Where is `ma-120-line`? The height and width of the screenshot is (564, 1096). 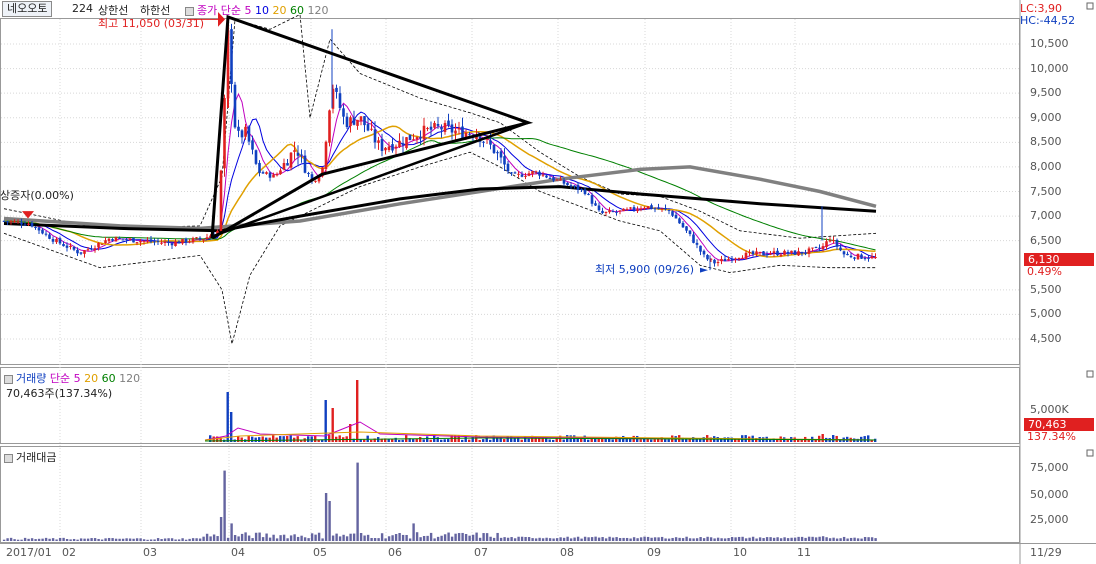 ma-120-line is located at coordinates (440, 198).